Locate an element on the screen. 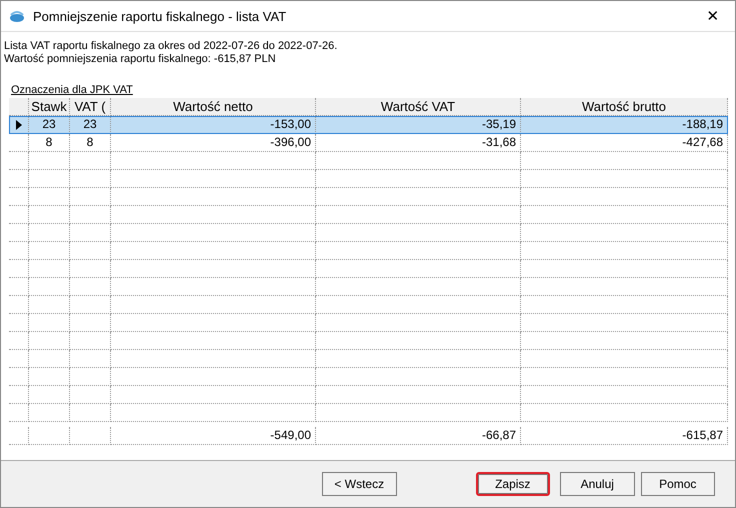 The image size is (736, 508). total-cell: -549,00 is located at coordinates (213, 436).